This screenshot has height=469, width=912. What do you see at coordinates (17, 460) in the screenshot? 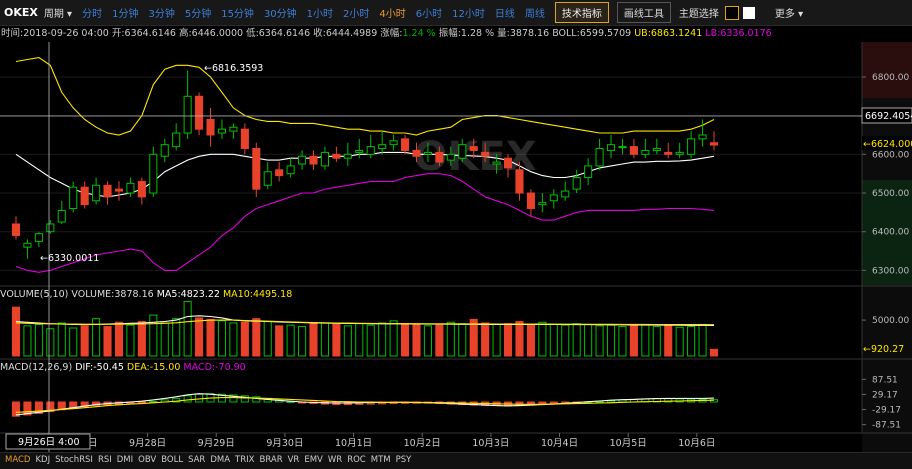
I see `indicator-tab-macd: MACD` at bounding box center [17, 460].